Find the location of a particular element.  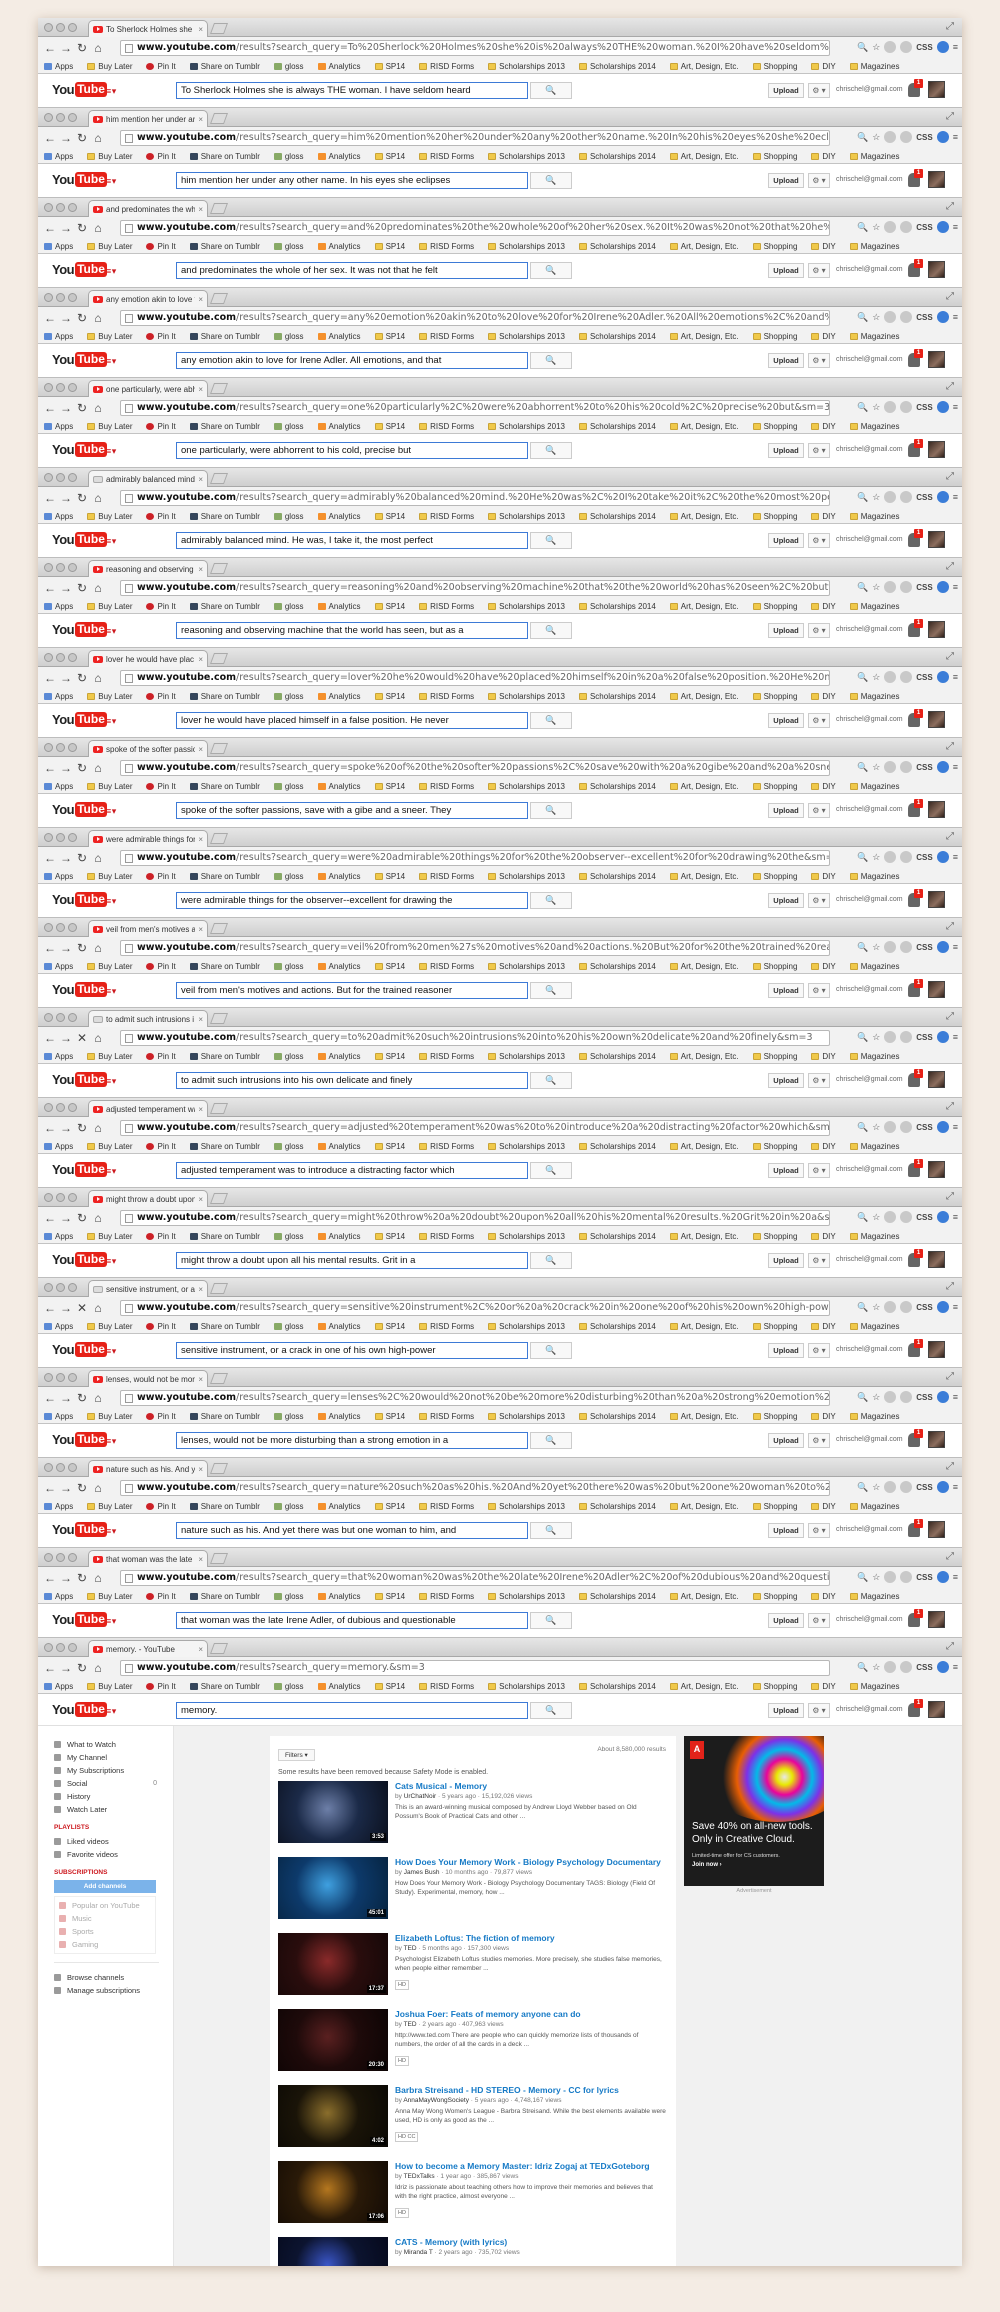

bookmark-item: DIY is located at coordinates (823, 1146).